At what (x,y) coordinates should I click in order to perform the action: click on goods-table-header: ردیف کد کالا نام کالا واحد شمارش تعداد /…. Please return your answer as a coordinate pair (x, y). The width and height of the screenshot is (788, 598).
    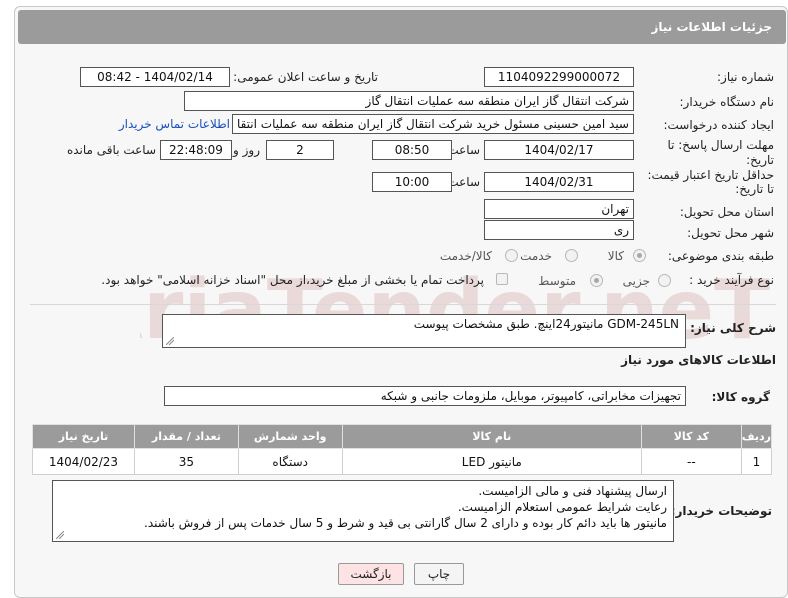
    Looking at the image, I should click on (402, 436).